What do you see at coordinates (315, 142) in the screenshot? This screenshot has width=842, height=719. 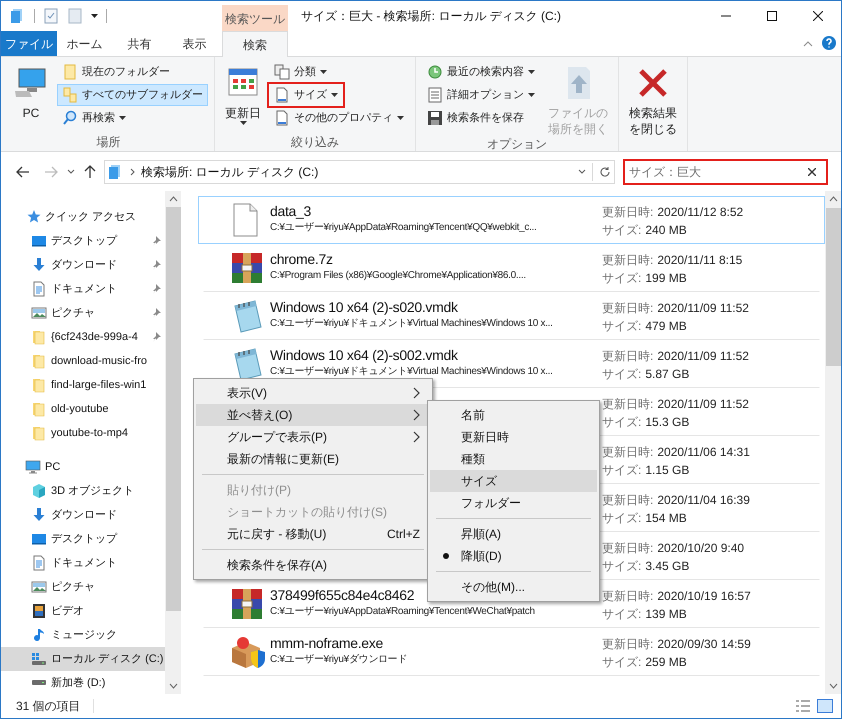 I see `group-label: 絞り込み` at bounding box center [315, 142].